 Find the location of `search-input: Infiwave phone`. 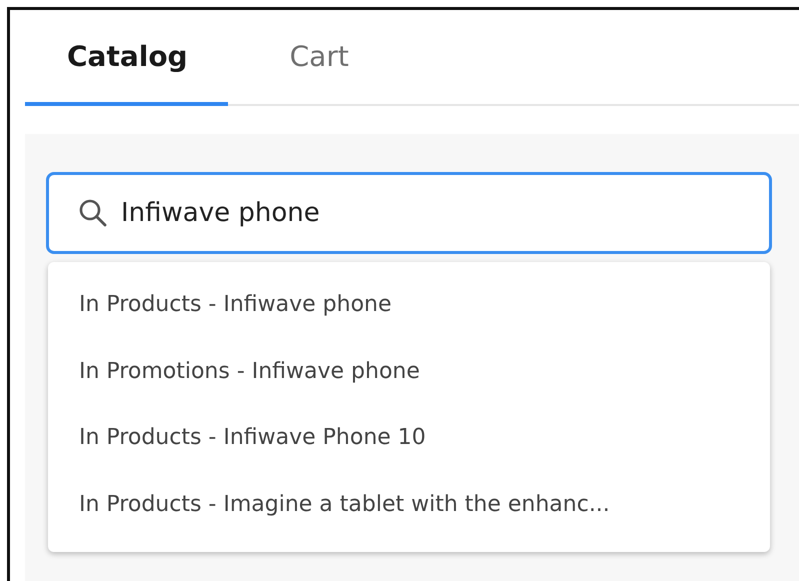

search-input: Infiwave phone is located at coordinates (430, 213).